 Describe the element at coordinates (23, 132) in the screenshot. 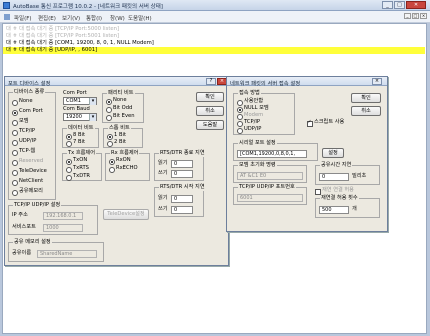

I see `device-radio: TCP/IP` at that location.